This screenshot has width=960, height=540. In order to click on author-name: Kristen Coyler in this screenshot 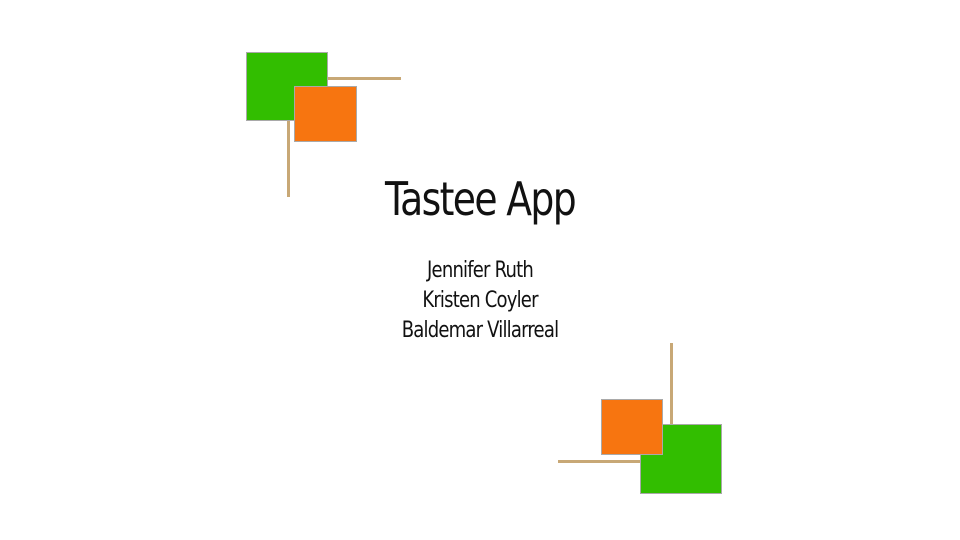, I will do `click(480, 300)`.